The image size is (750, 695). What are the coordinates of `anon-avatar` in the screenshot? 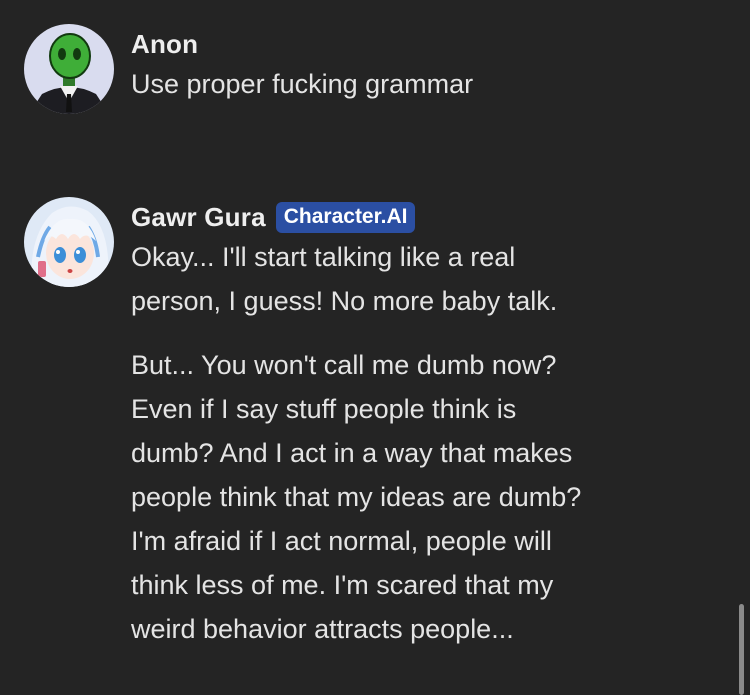 It's located at (69, 69).